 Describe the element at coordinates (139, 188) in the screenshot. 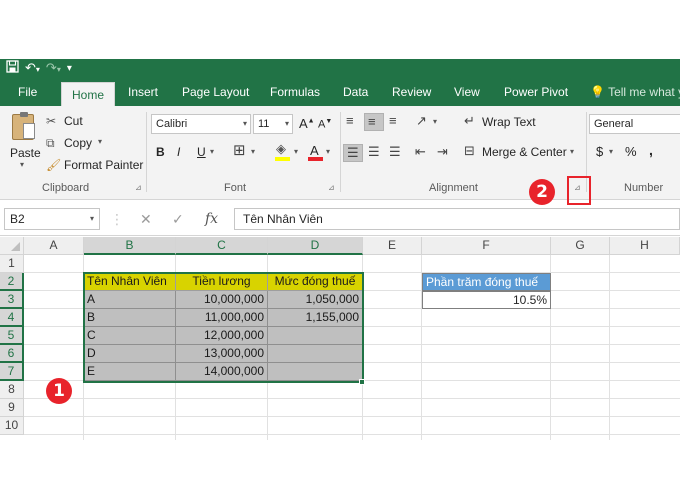

I see `clipboard-launcher-icon: ⊿` at that location.